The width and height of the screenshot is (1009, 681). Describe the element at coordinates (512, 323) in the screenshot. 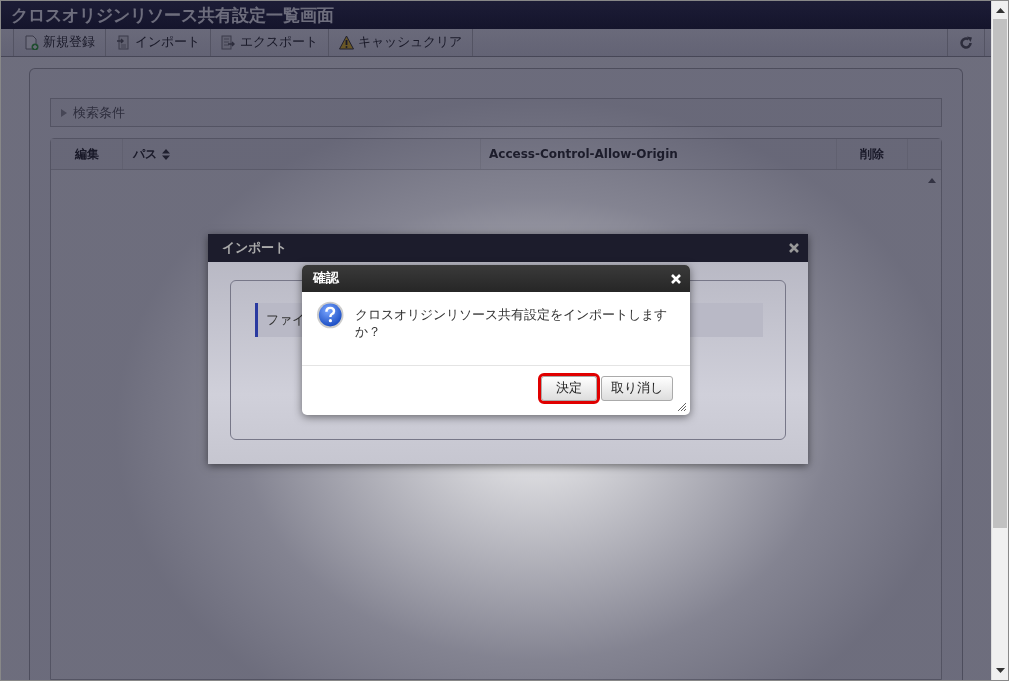

I see `confirm-message: クロスオリジンリソース共有設定をインポートしますか？` at that location.